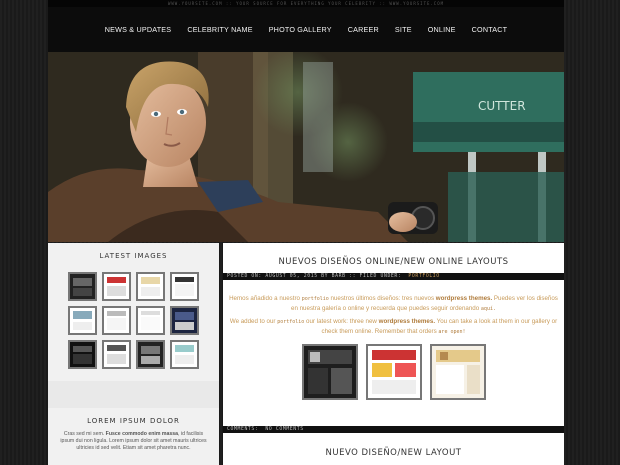 The image size is (620, 465). I want to click on order-link: aquí., so click(488, 309).